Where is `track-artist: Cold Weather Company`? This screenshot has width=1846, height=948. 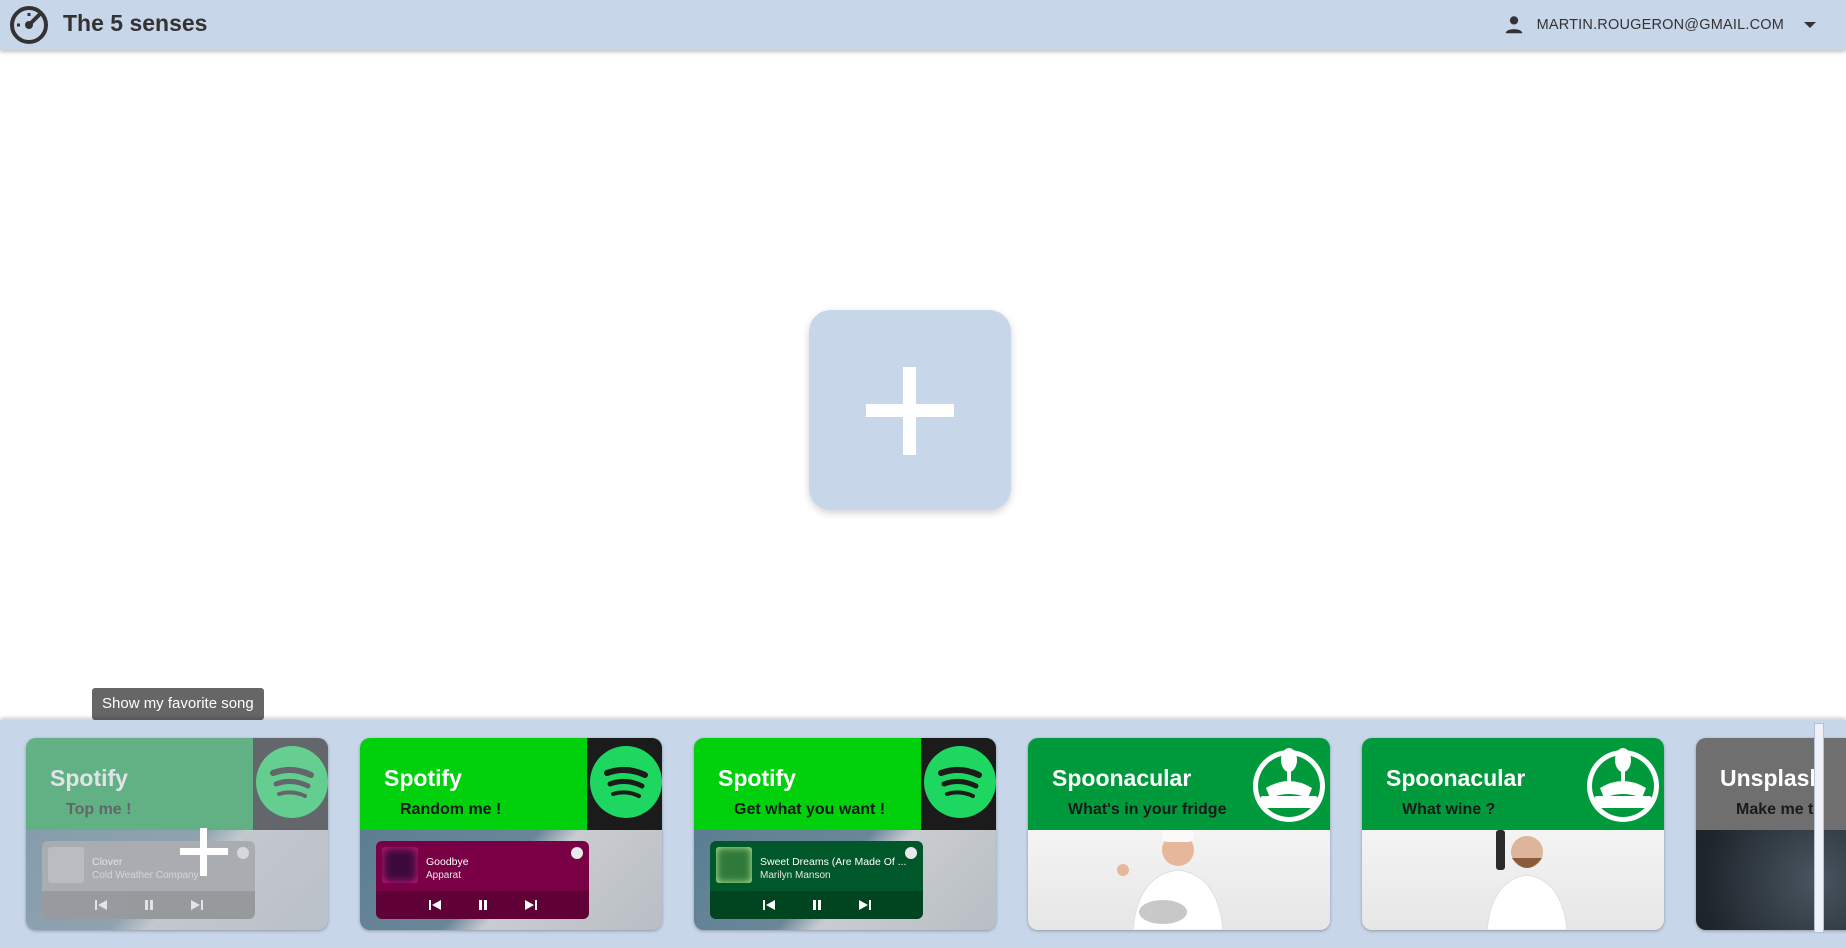
track-artist: Cold Weather Company is located at coordinates (145, 875).